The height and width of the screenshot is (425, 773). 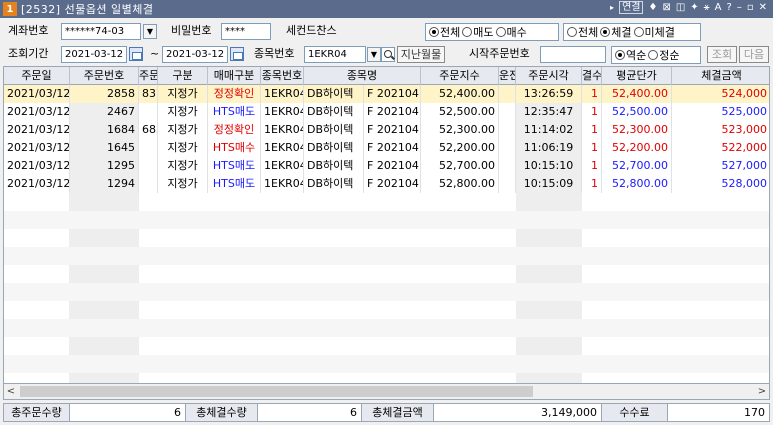 What do you see at coordinates (694, 7) in the screenshot?
I see `tool-icon: ✦` at bounding box center [694, 7].